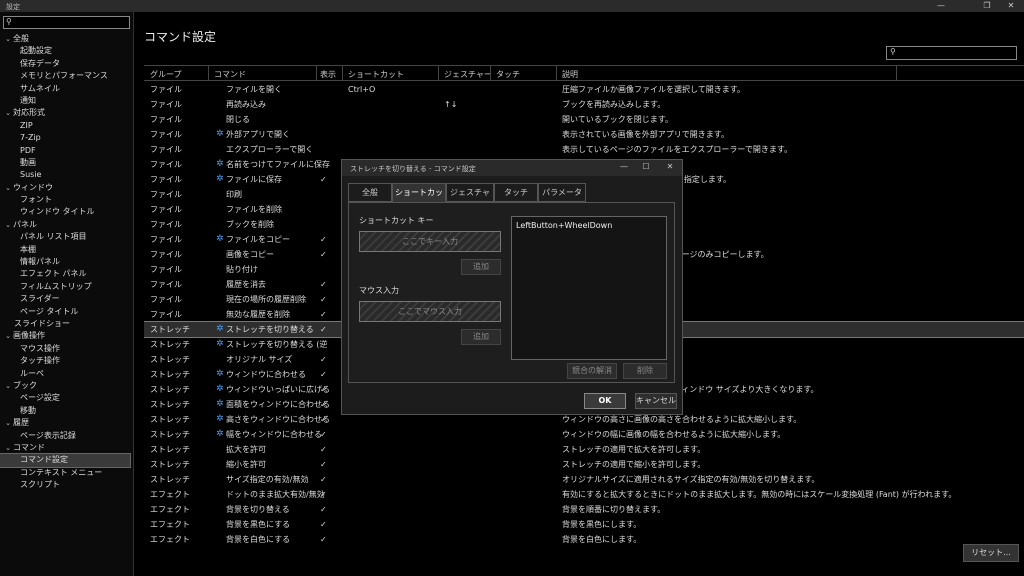  Describe the element at coordinates (278, 164) in the screenshot. I see `command-cell: 名前をつけてファイルに保存` at that location.